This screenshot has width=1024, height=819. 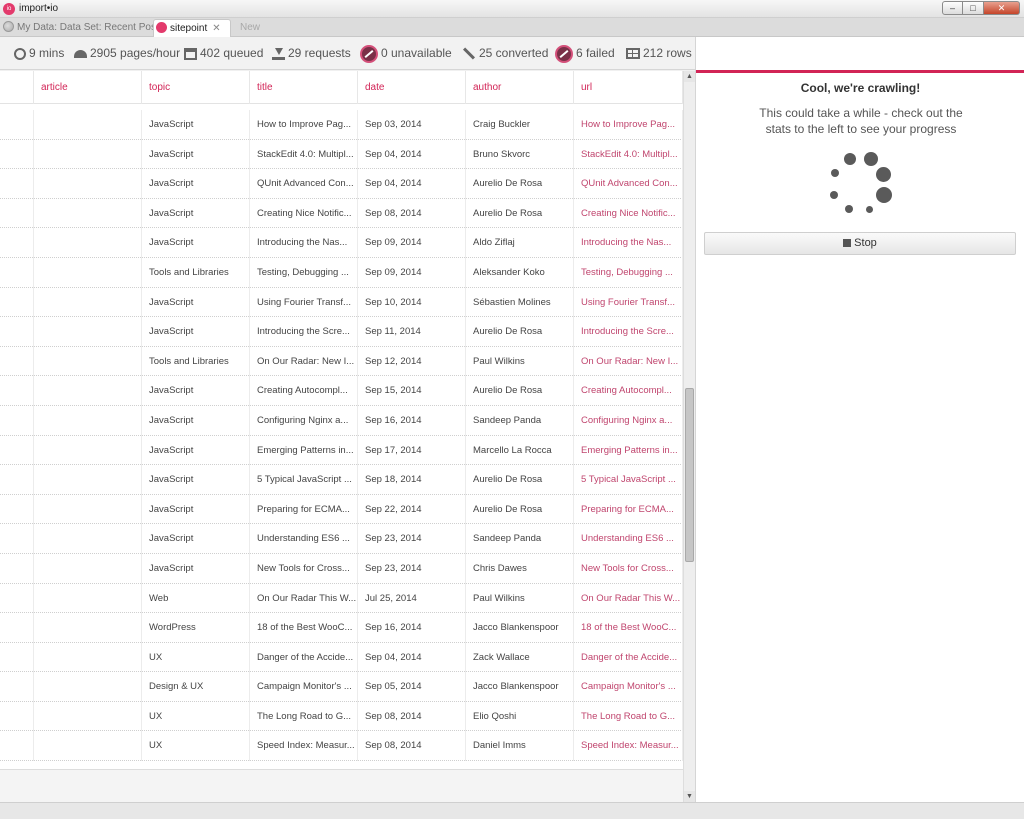 I want to click on tab-my-data: My Data: Data Set: Recent Posts, so click(x=83, y=28).